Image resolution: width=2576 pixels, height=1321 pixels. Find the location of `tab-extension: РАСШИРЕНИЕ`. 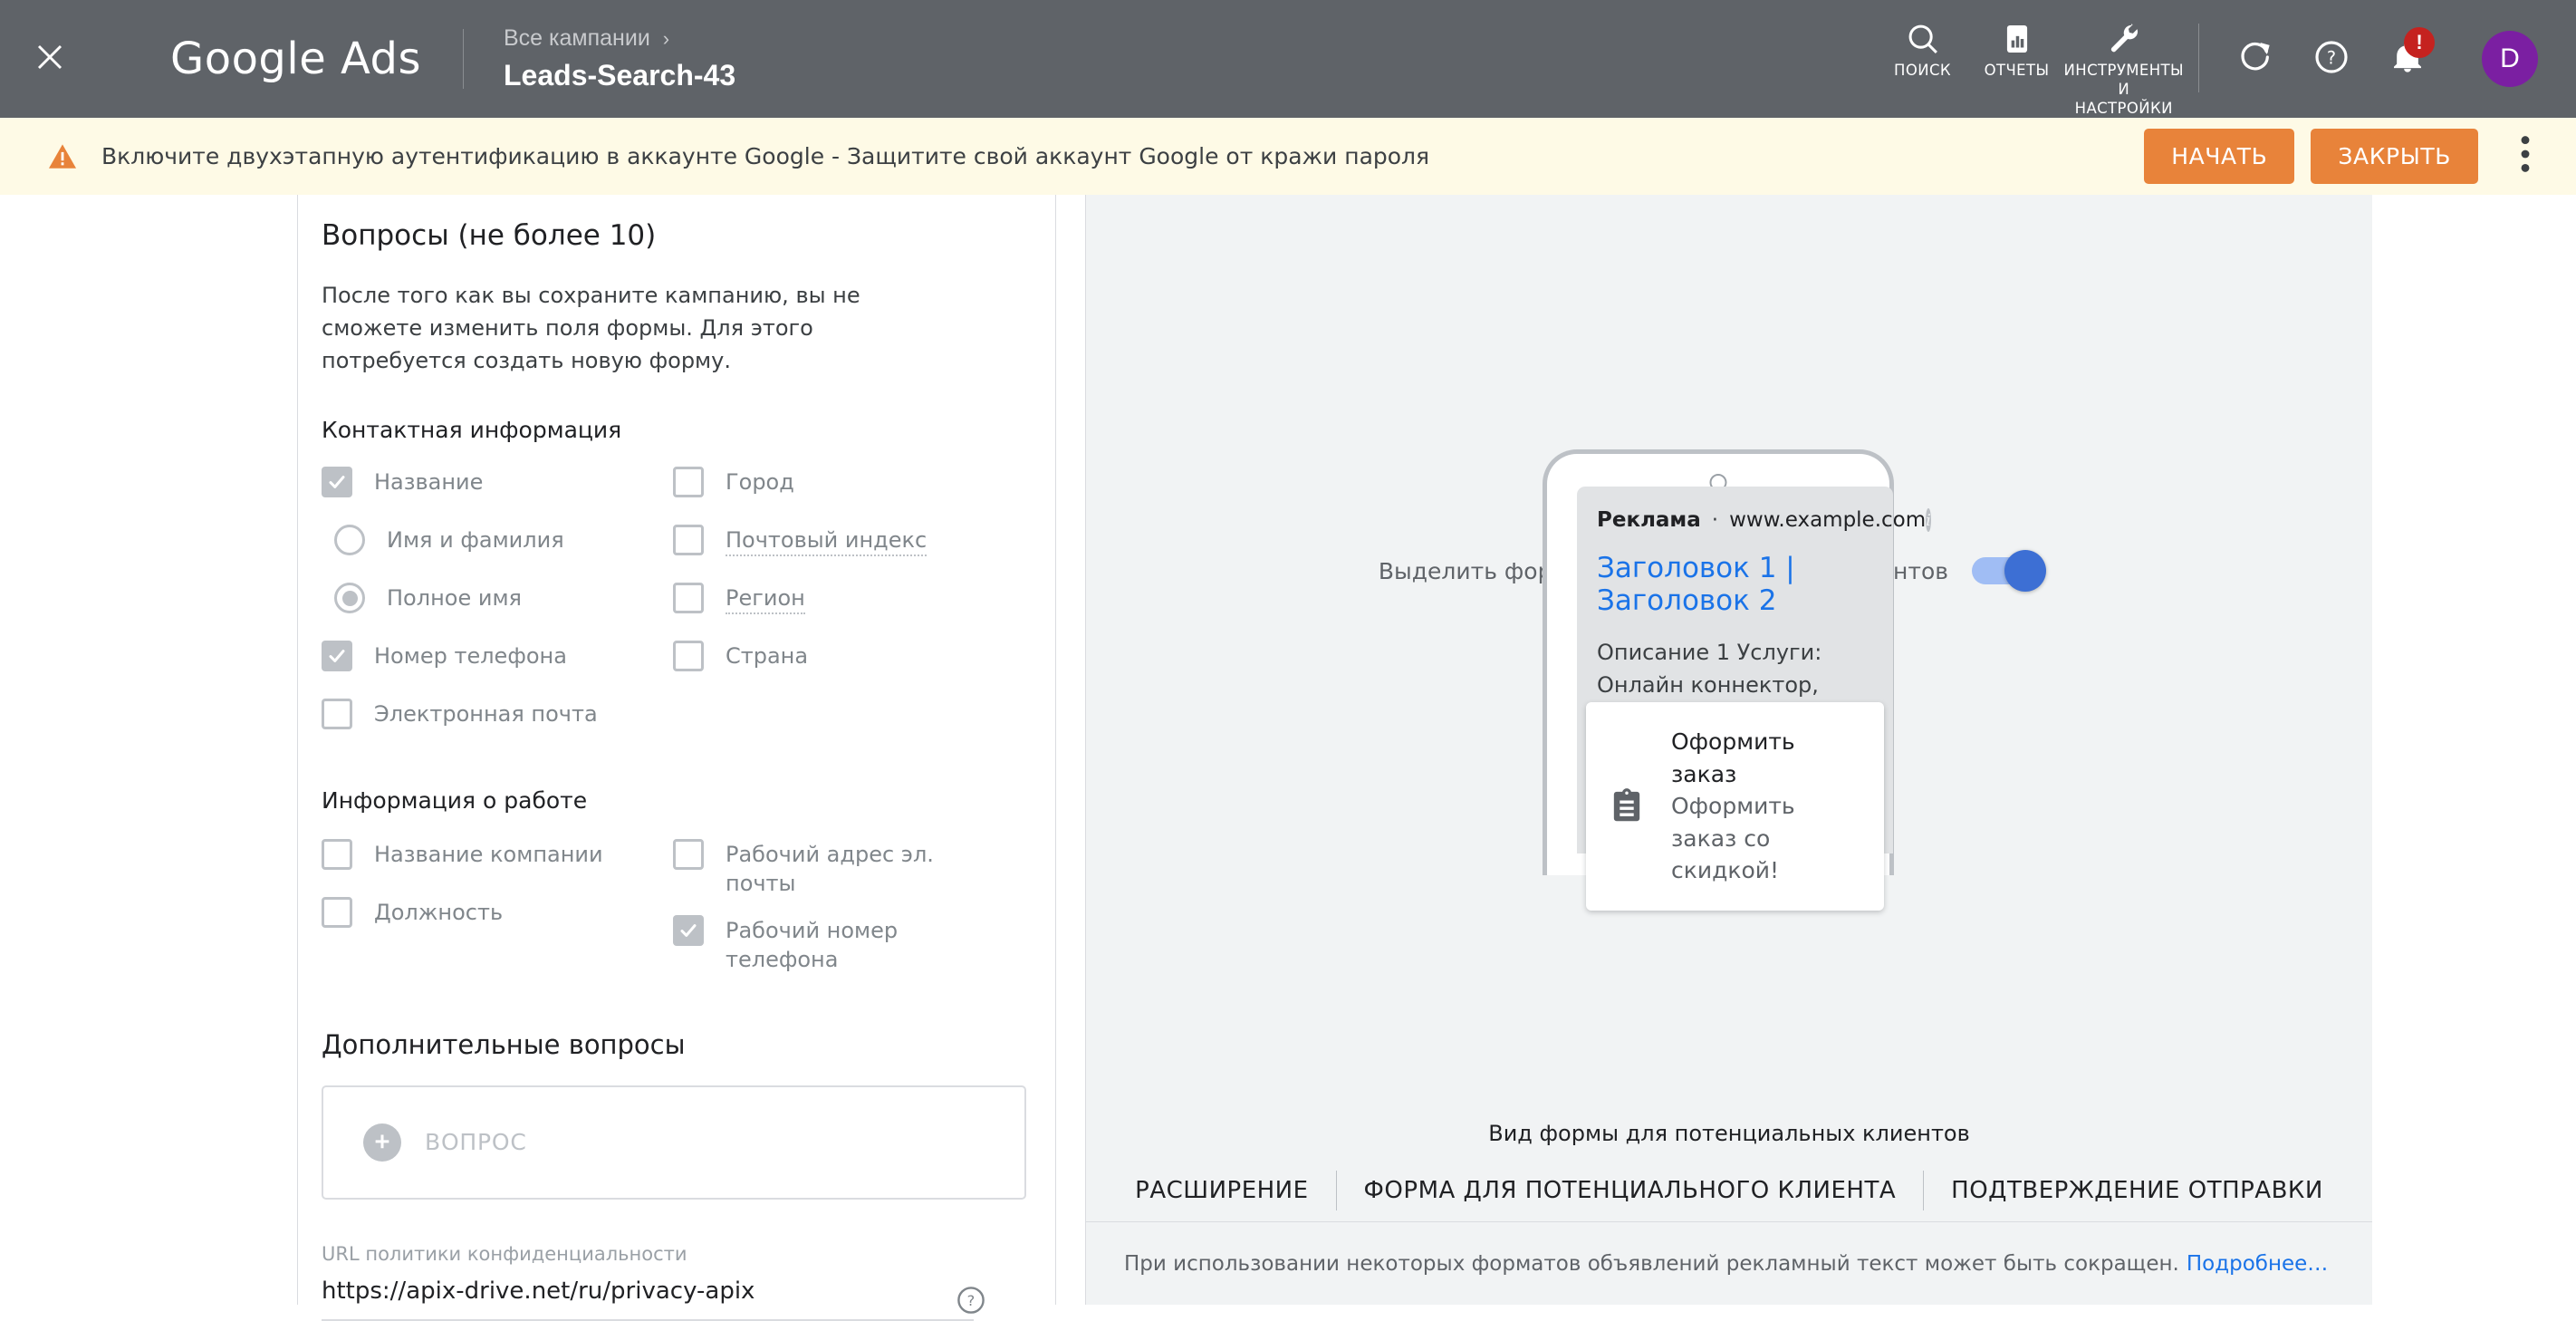

tab-extension: РАСШИРЕНИЕ is located at coordinates (1221, 1190).